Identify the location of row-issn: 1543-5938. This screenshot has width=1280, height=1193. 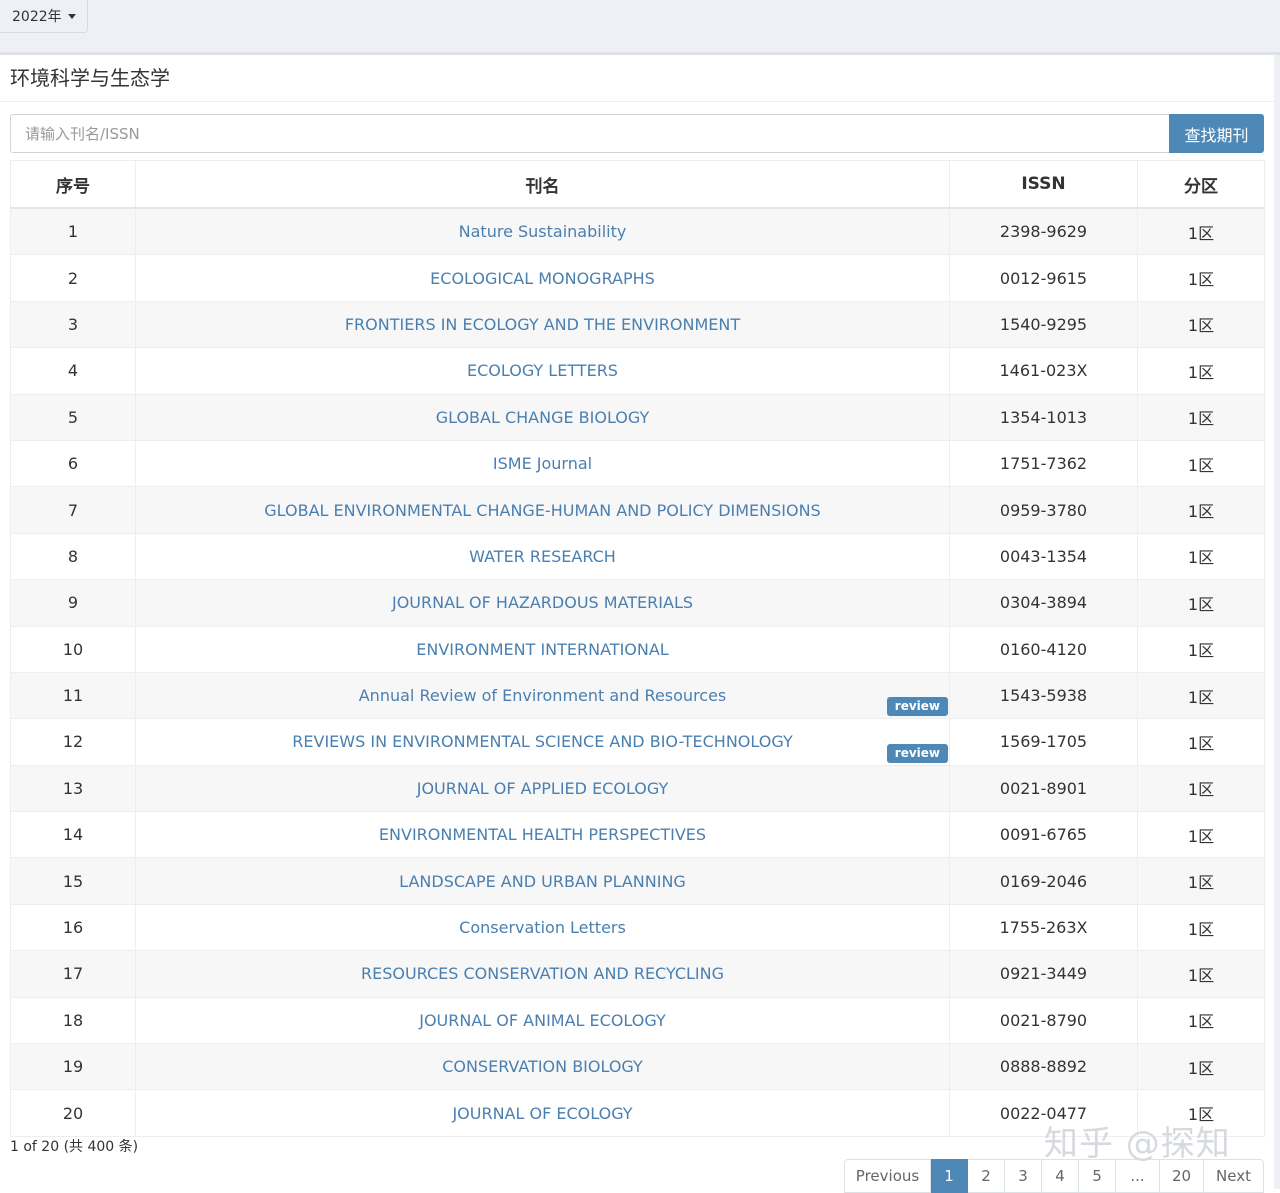
(1043, 695).